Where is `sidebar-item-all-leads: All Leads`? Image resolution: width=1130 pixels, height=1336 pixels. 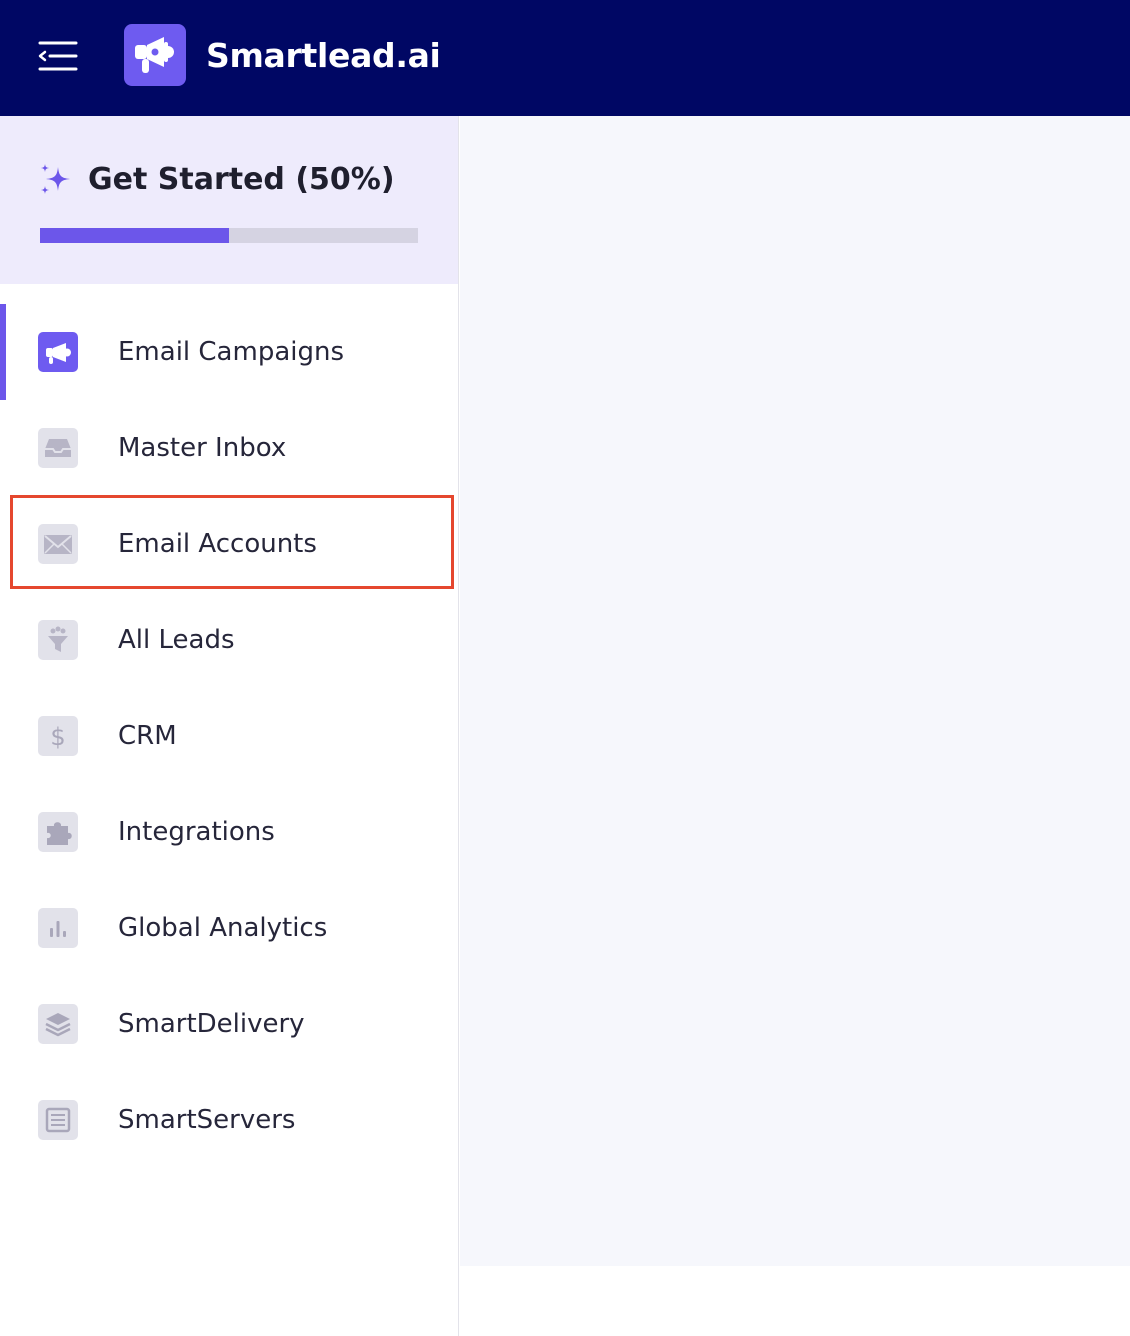 sidebar-item-all-leads: All Leads is located at coordinates (229, 640).